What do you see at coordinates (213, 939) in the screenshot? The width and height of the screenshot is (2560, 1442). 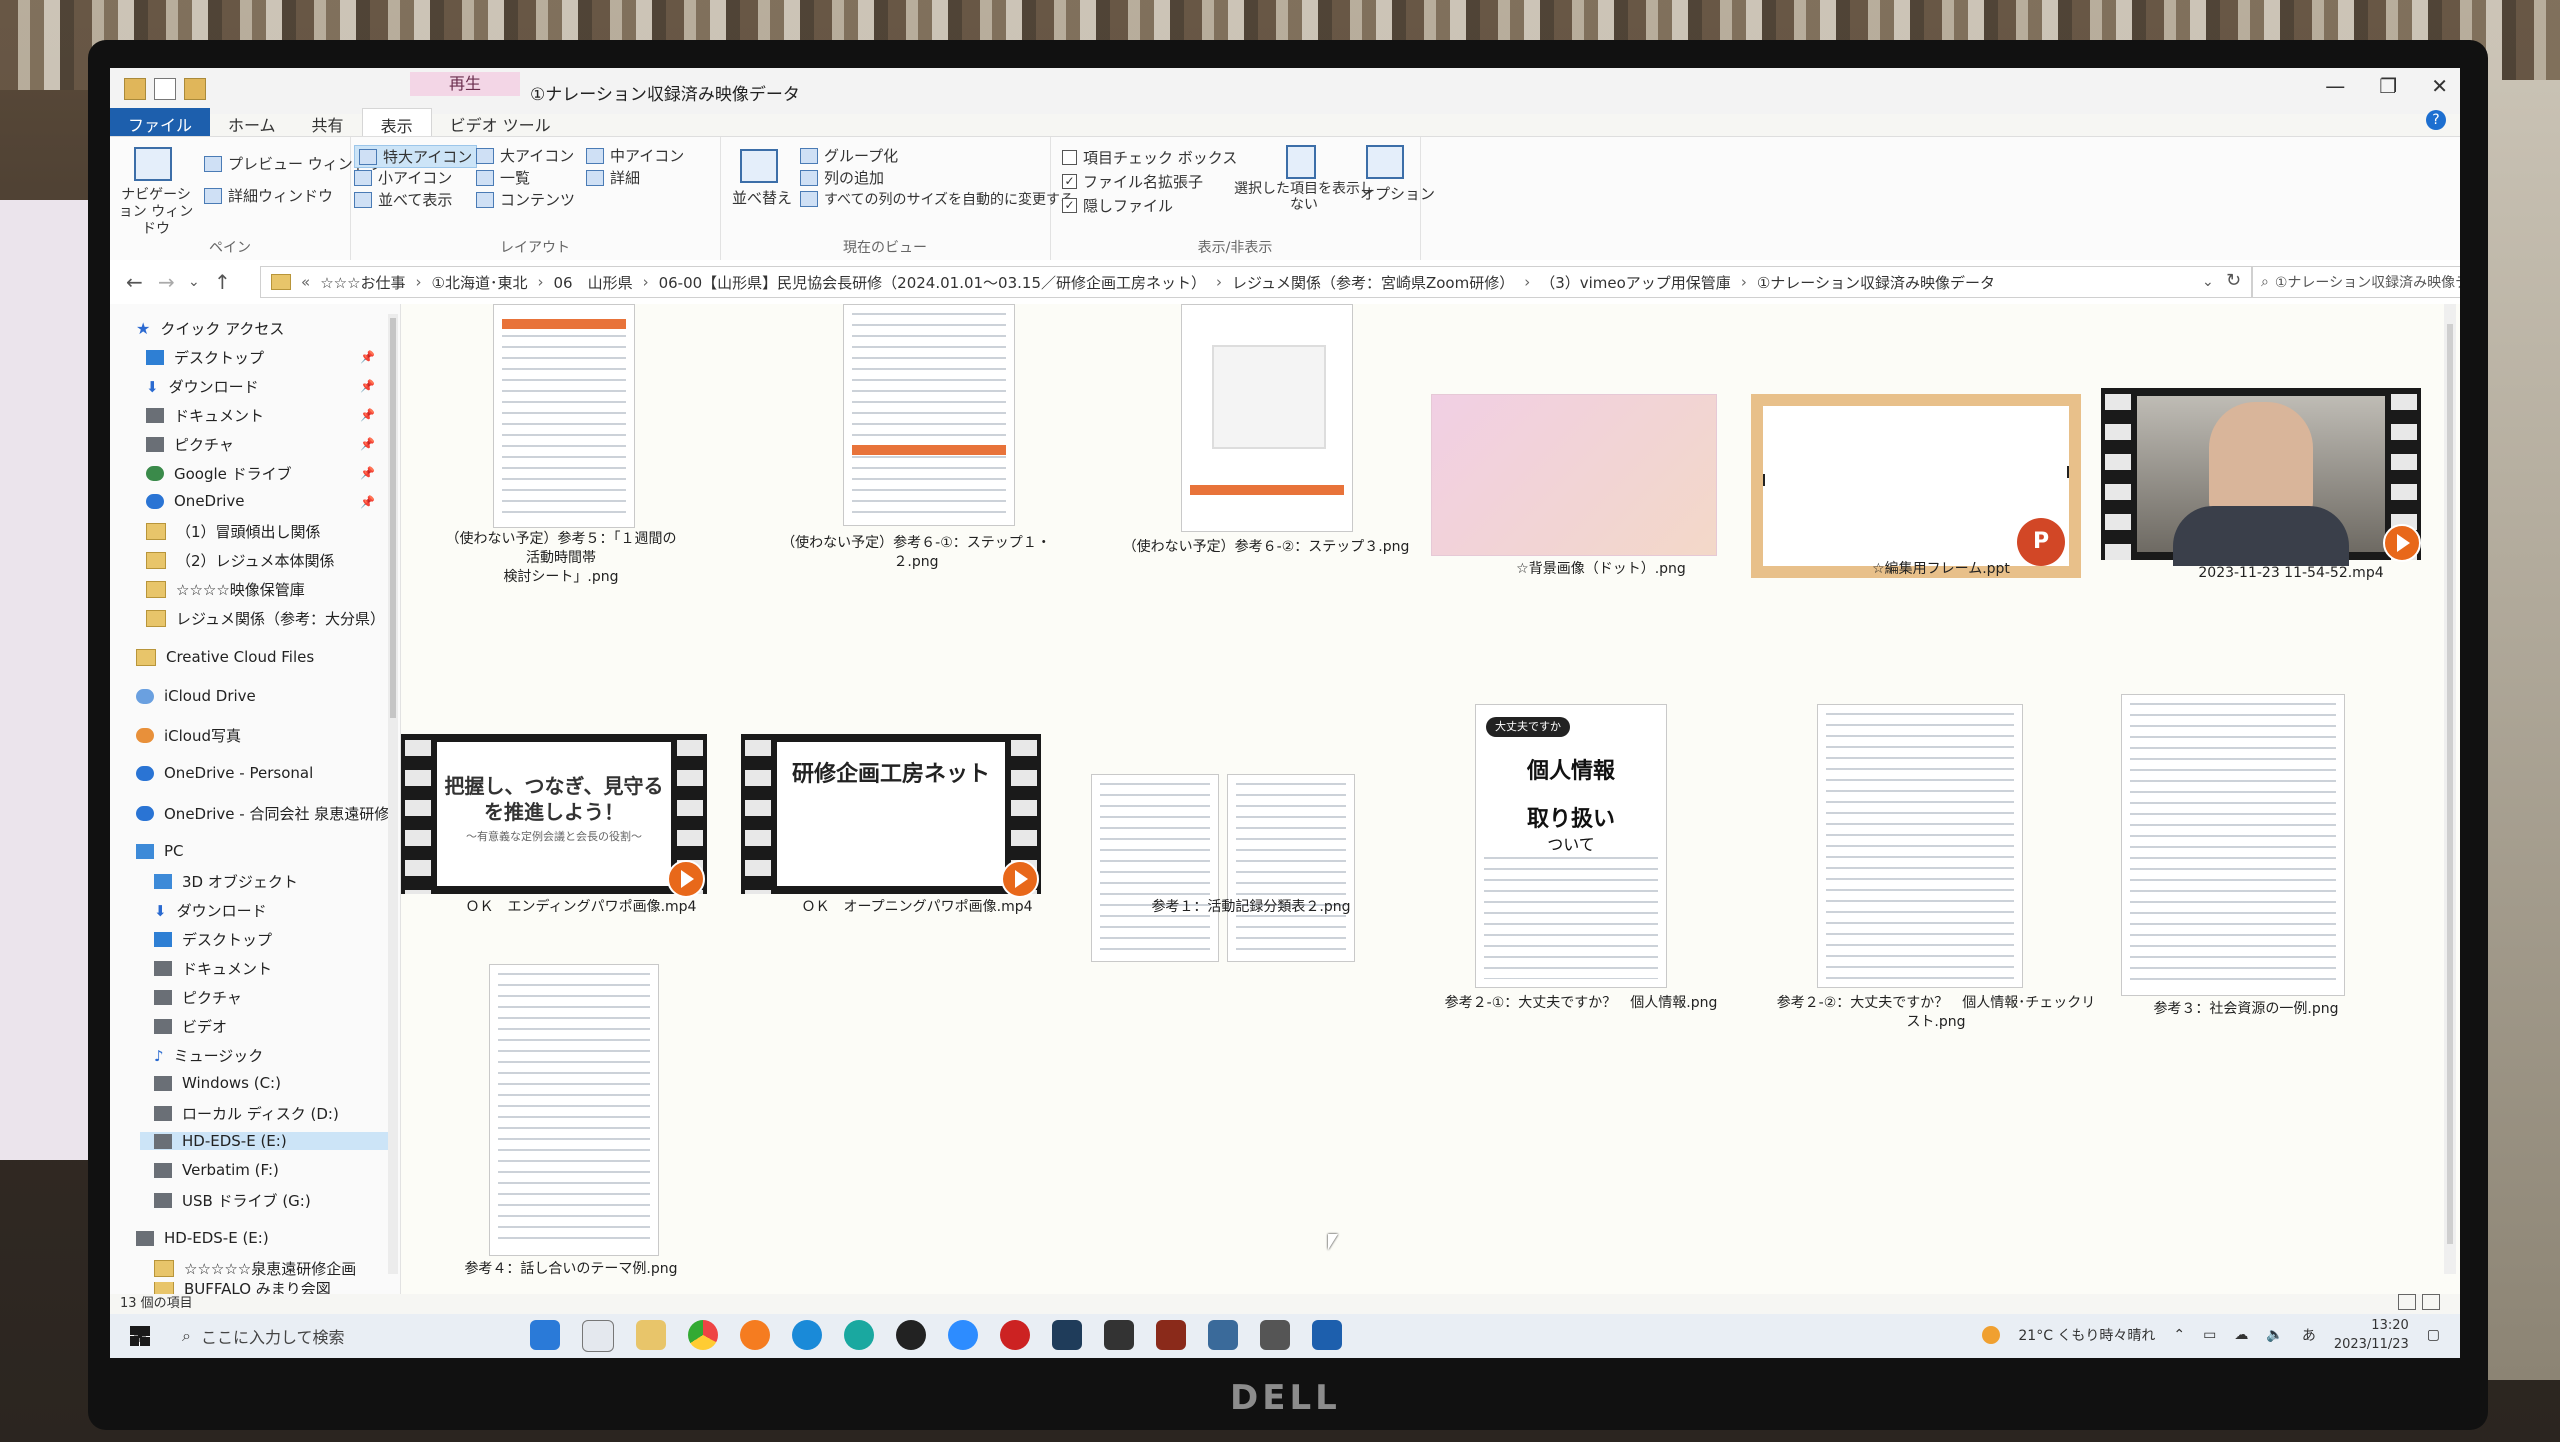 I see `nav-pc-desktop: デスクトップ` at bounding box center [213, 939].